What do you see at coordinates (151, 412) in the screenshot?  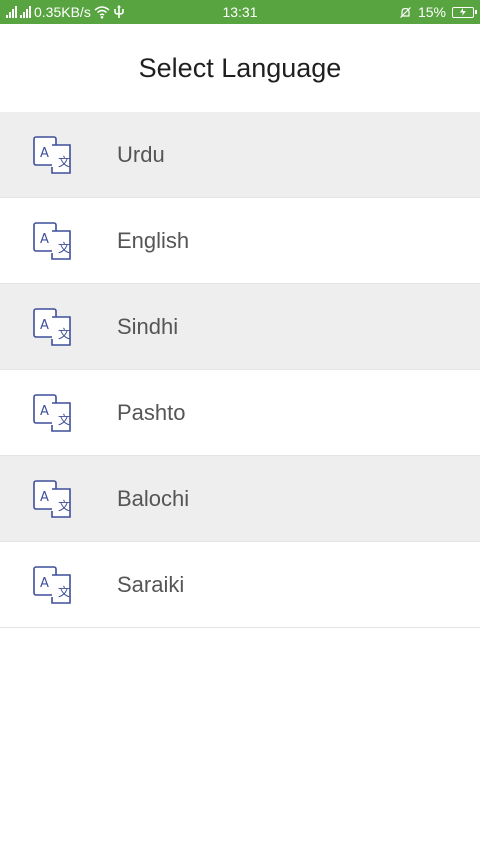 I see `language-label: Pashto` at bounding box center [151, 412].